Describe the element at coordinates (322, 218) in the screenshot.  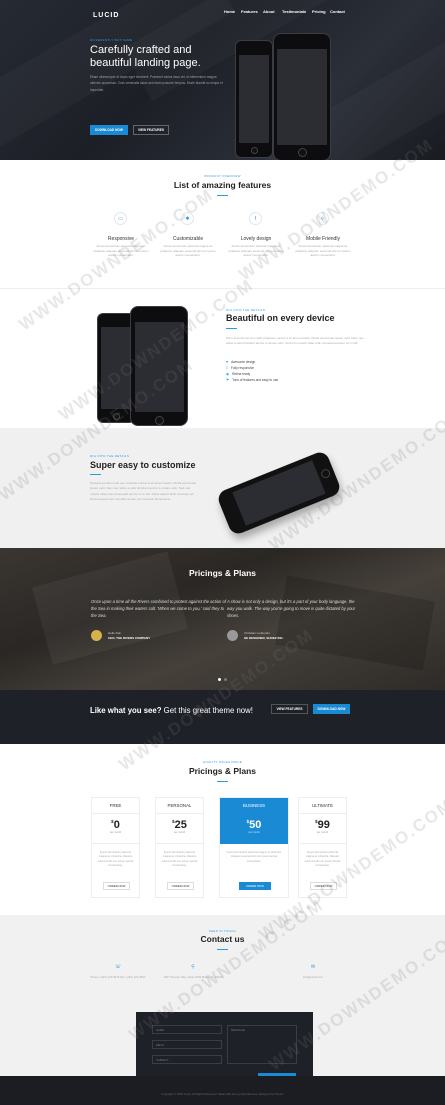
I see `drop-icon: ◊` at that location.